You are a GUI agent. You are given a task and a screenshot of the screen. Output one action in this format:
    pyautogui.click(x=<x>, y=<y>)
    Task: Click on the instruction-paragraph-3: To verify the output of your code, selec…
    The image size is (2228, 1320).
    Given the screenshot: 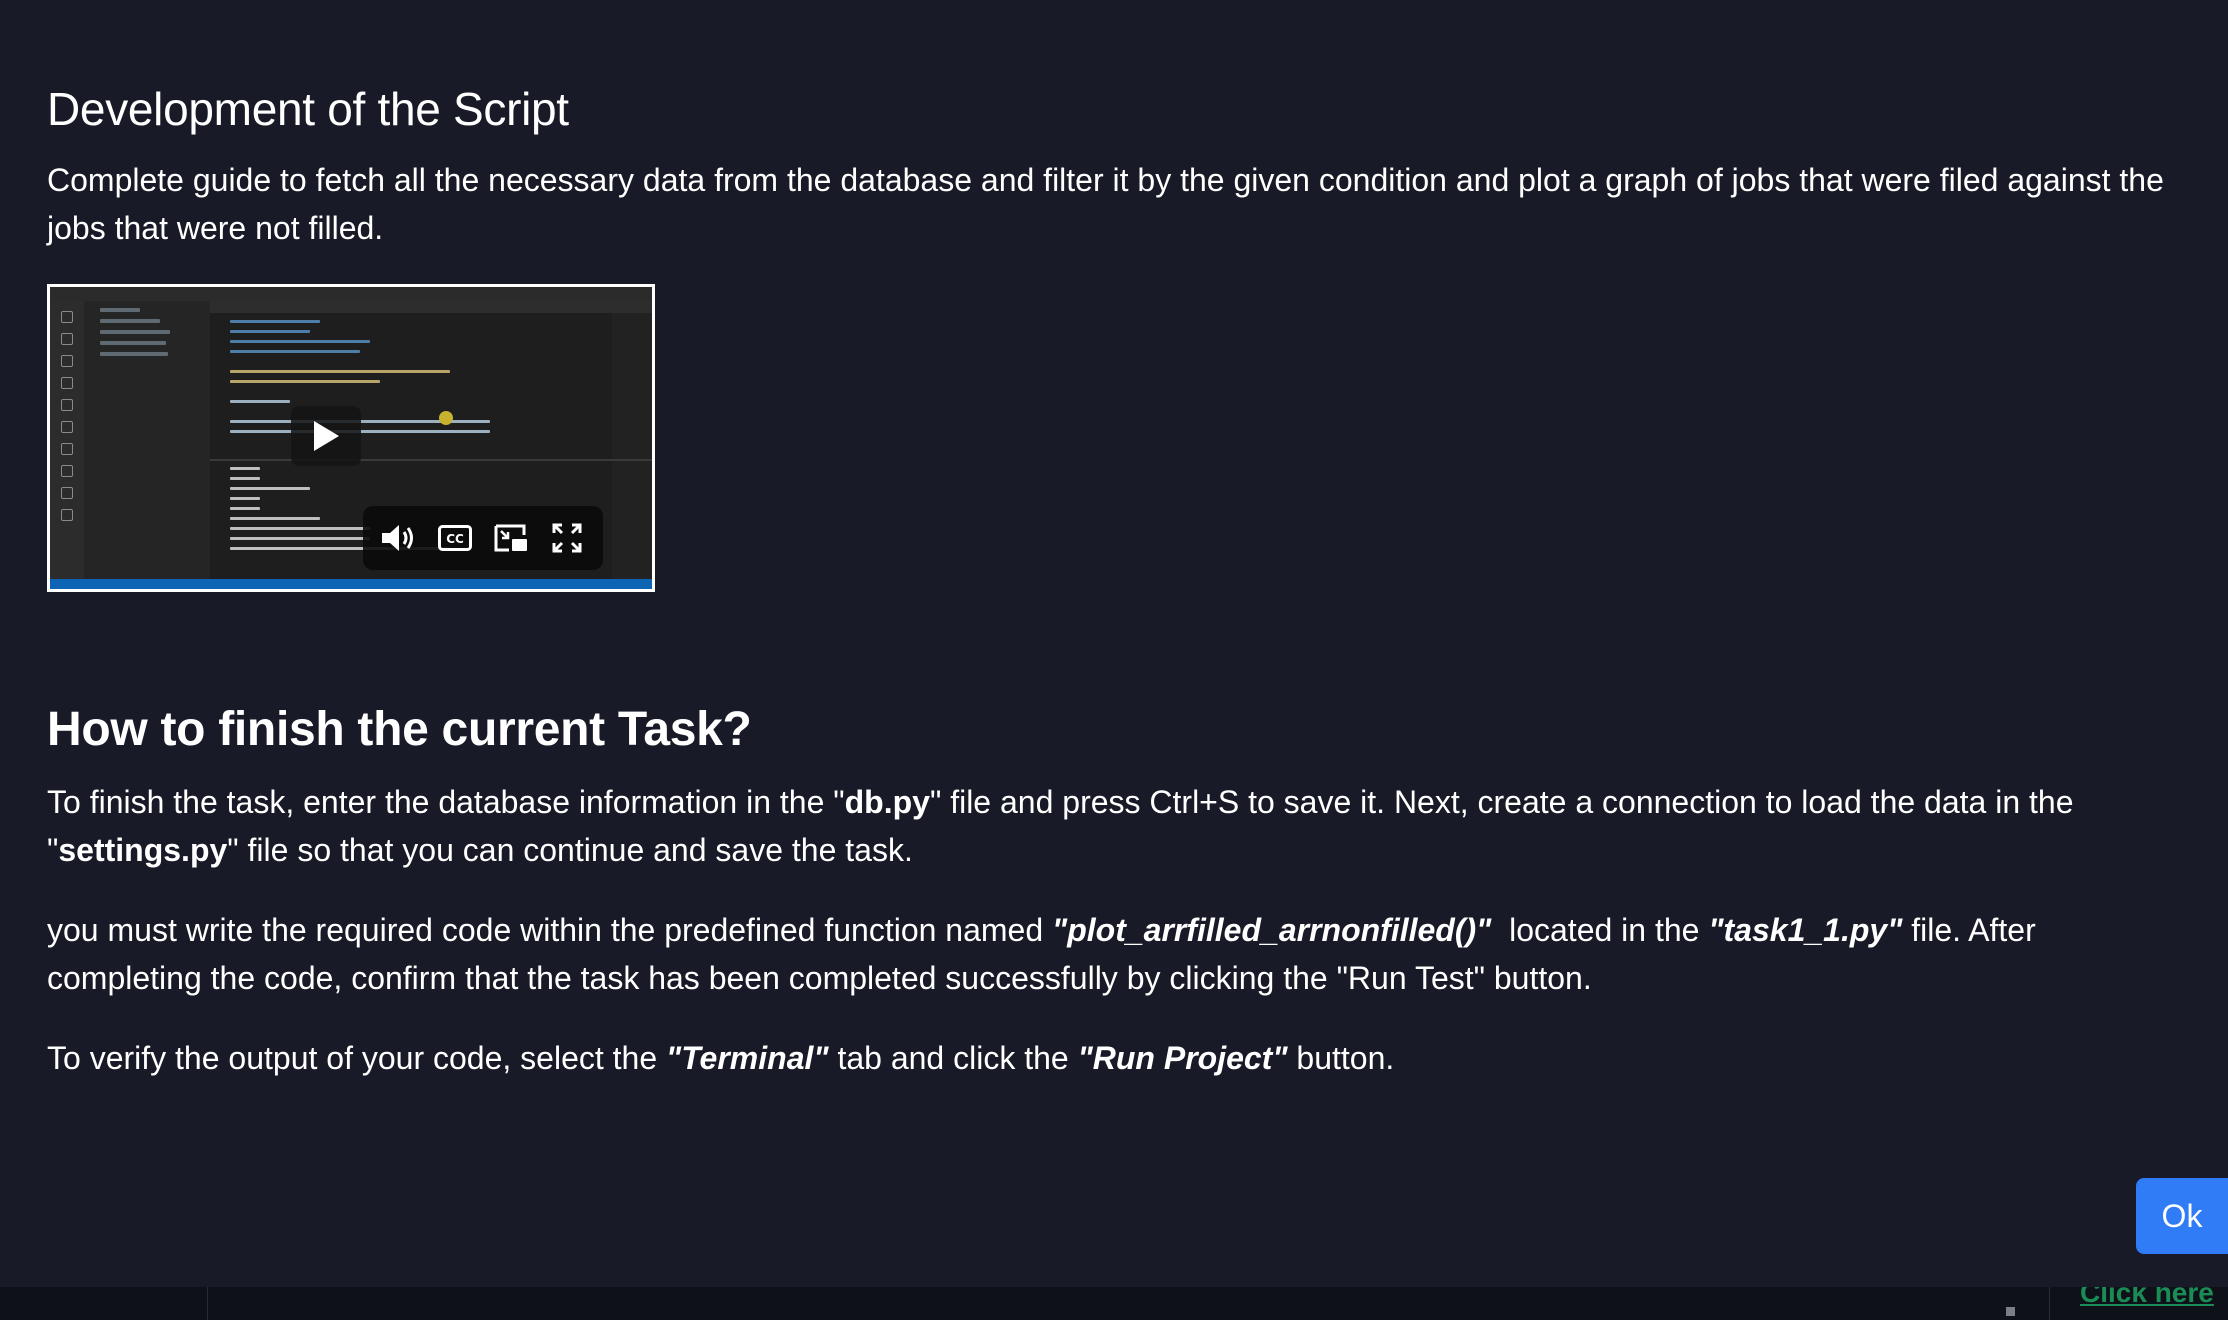 What is the action you would take?
    pyautogui.click(x=721, y=1058)
    